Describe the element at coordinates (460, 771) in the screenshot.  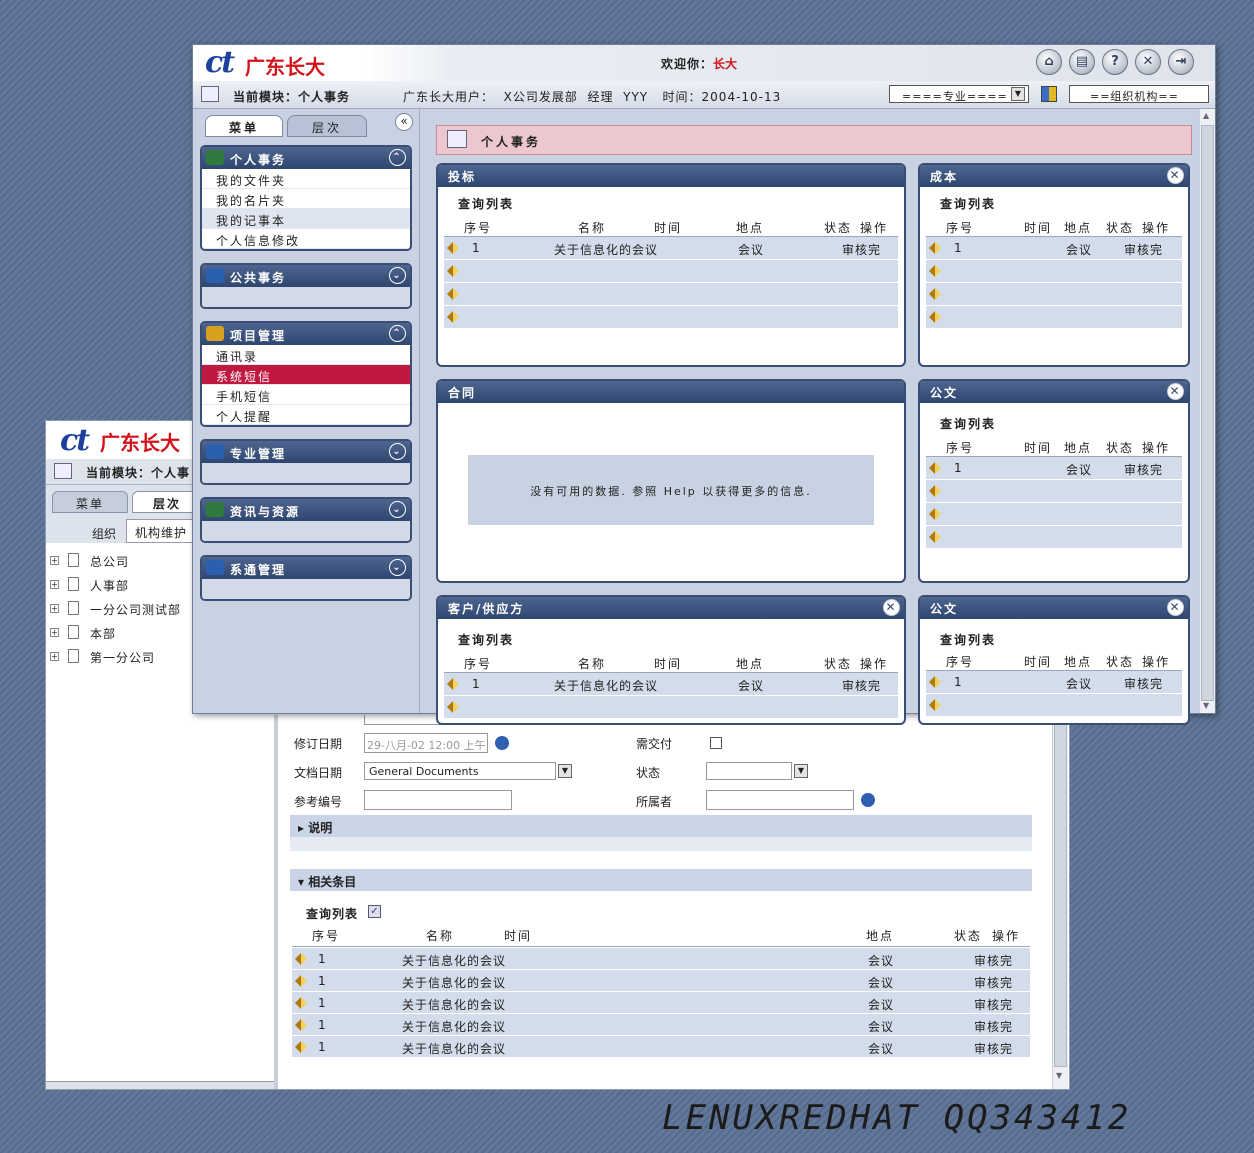
I see `doc-date-select: General Documents` at that location.